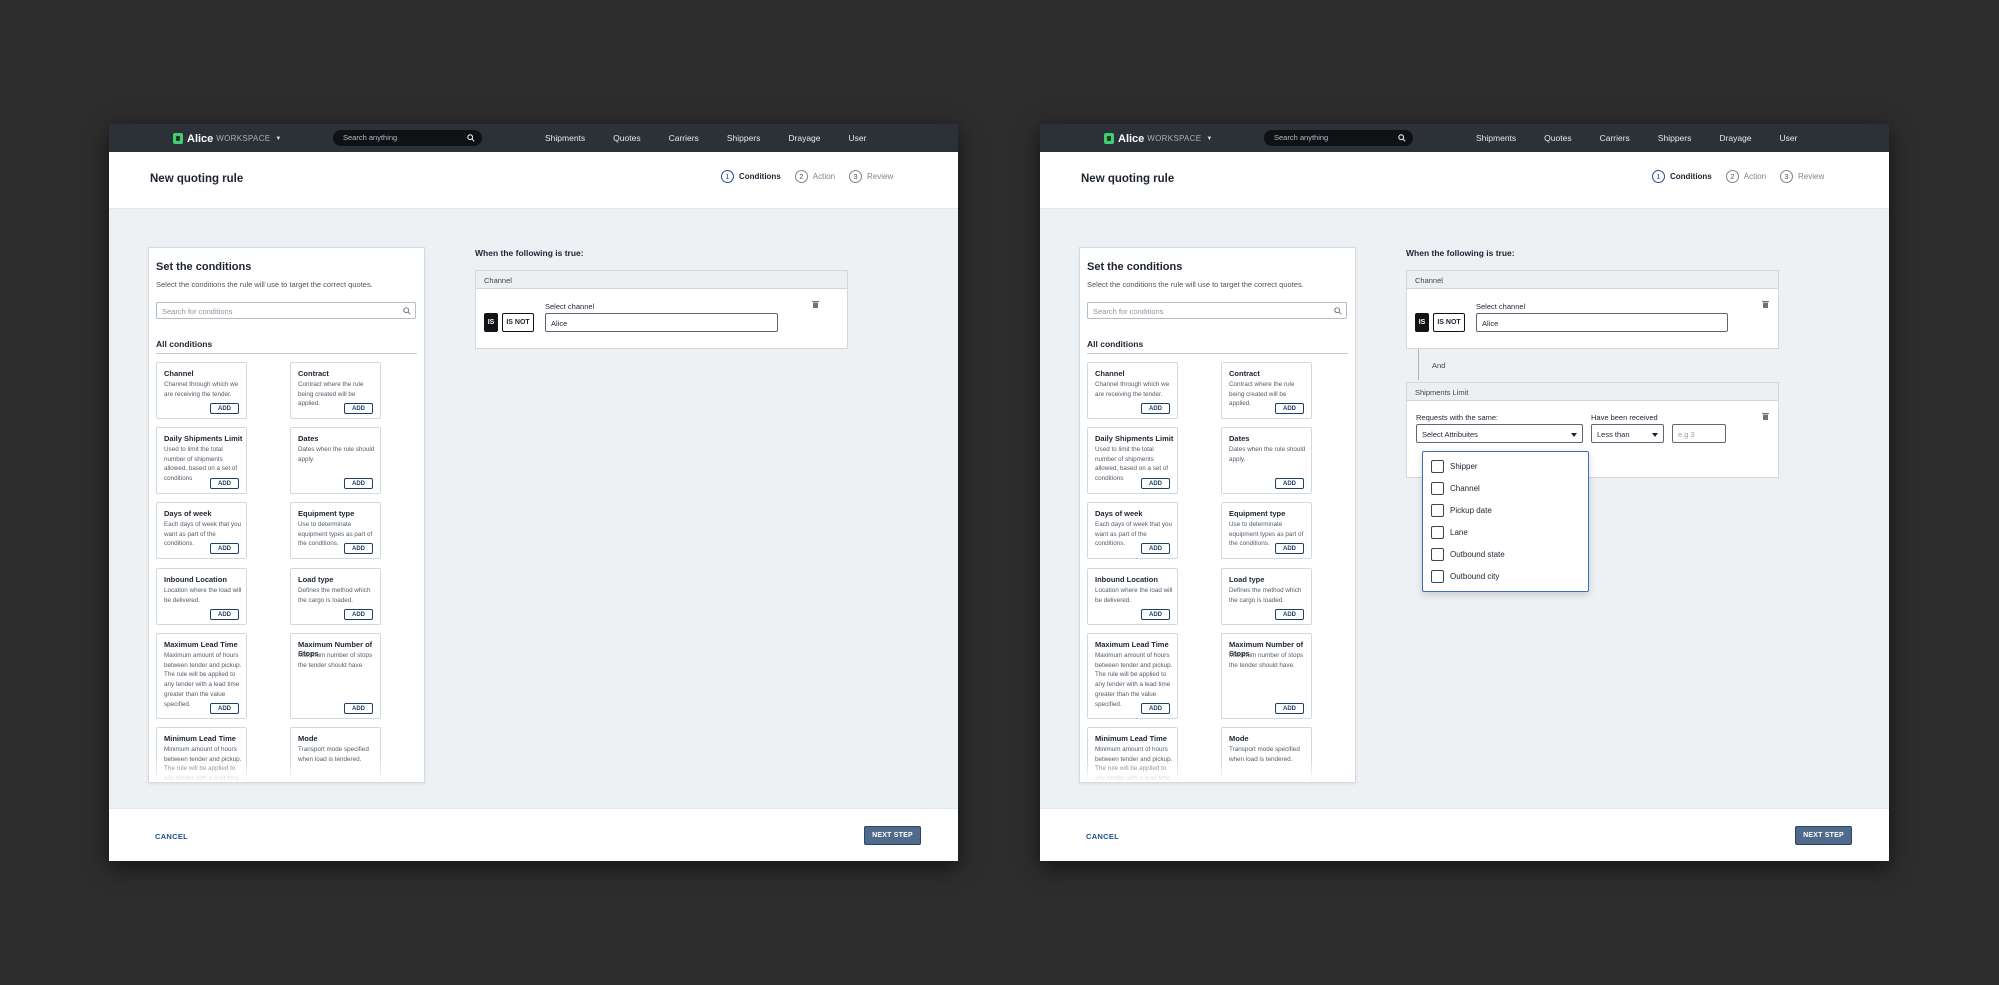 This screenshot has width=1999, height=985. I want to click on comparator-select: Less than, so click(1627, 433).